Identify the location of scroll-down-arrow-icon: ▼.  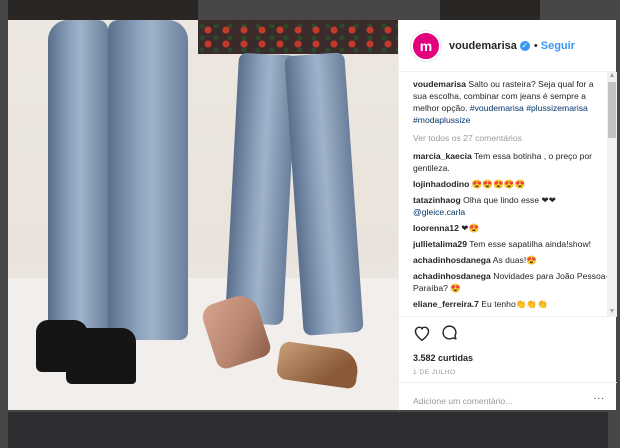
(612, 312).